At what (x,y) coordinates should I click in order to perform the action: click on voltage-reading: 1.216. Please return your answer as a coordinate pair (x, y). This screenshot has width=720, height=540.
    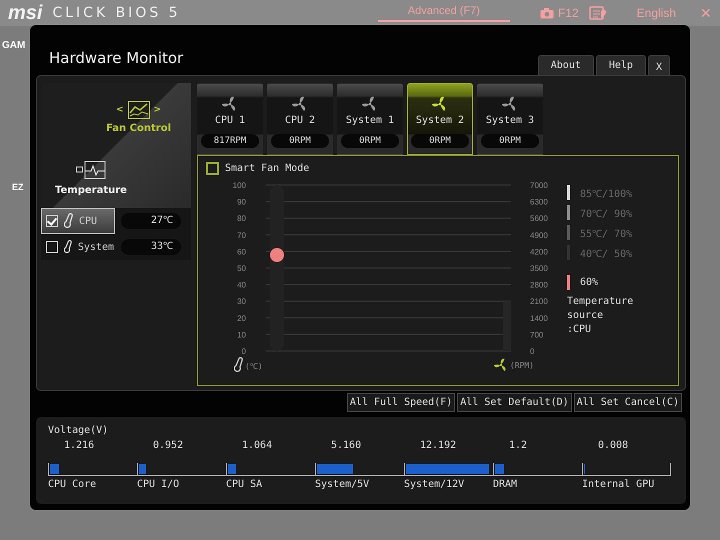
    Looking at the image, I should click on (79, 446).